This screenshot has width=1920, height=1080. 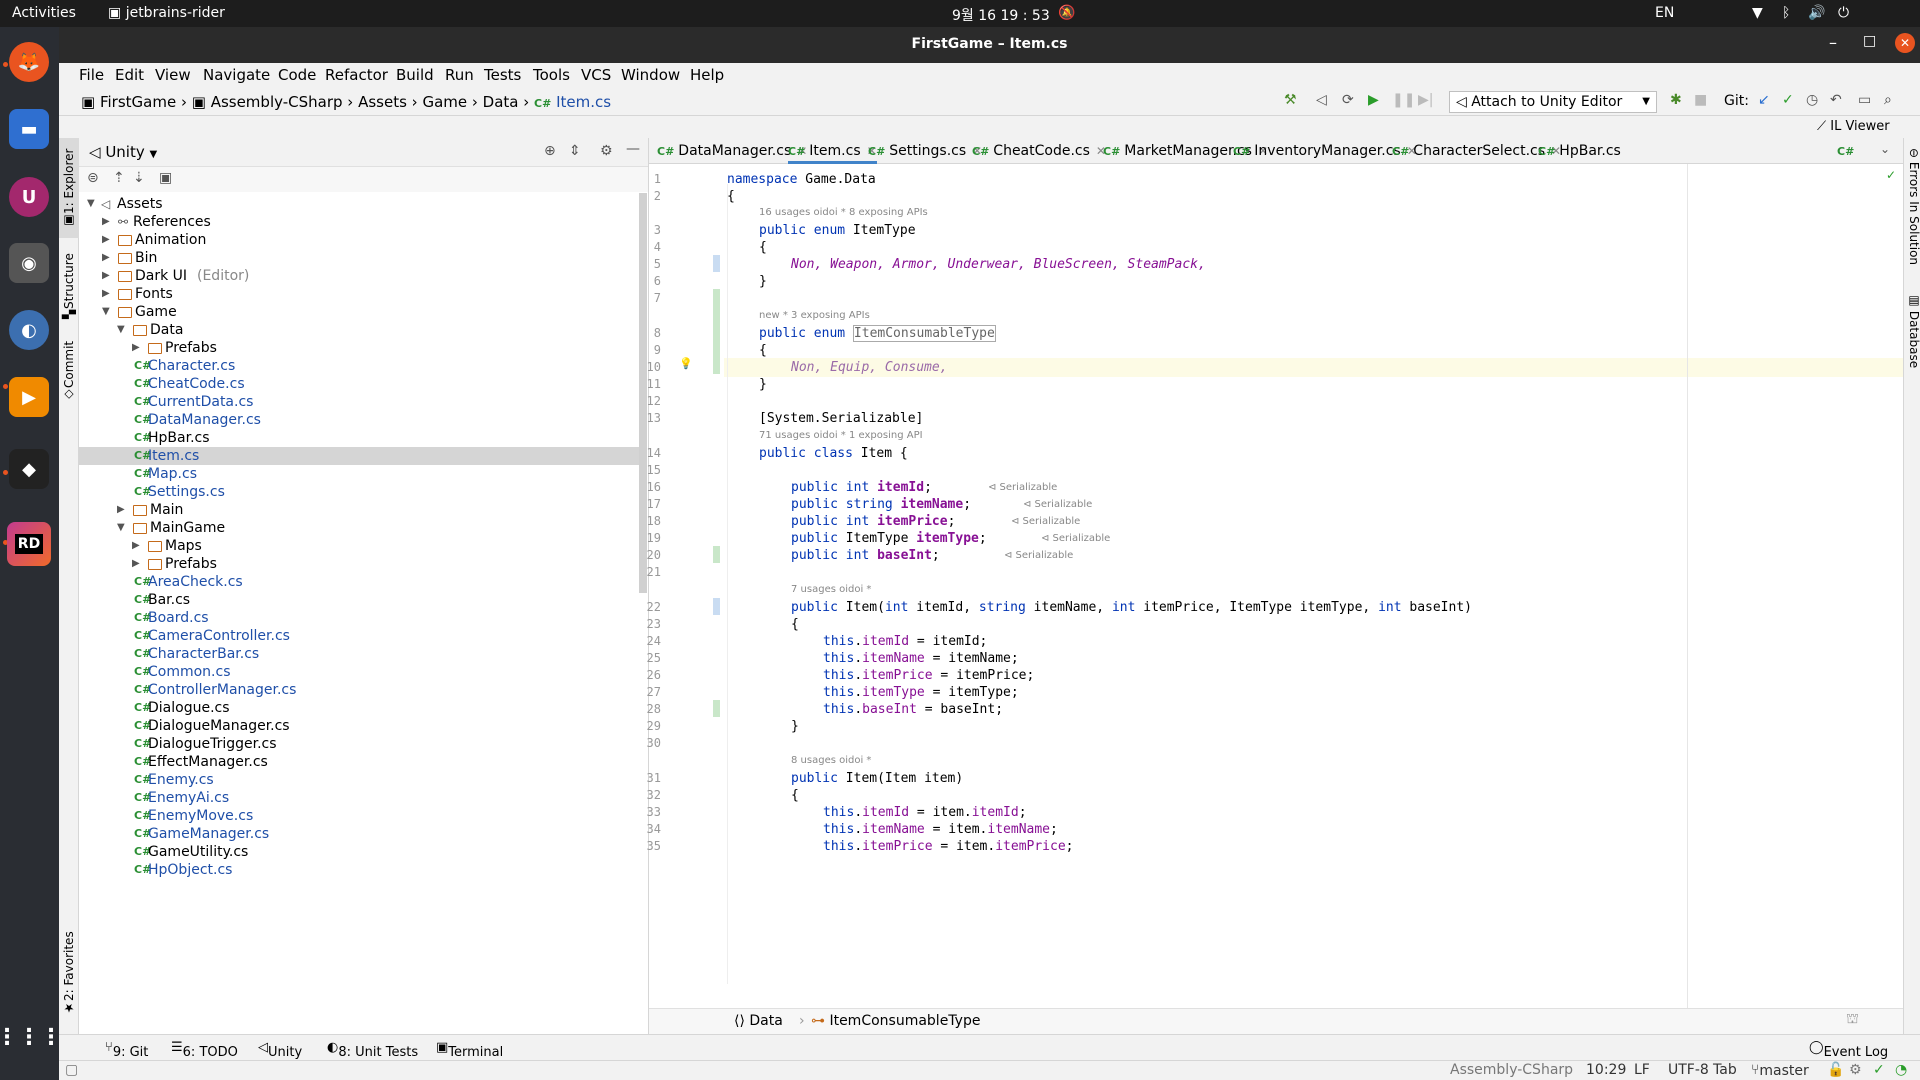 I want to click on close-icon: ✕, so click(x=1905, y=43).